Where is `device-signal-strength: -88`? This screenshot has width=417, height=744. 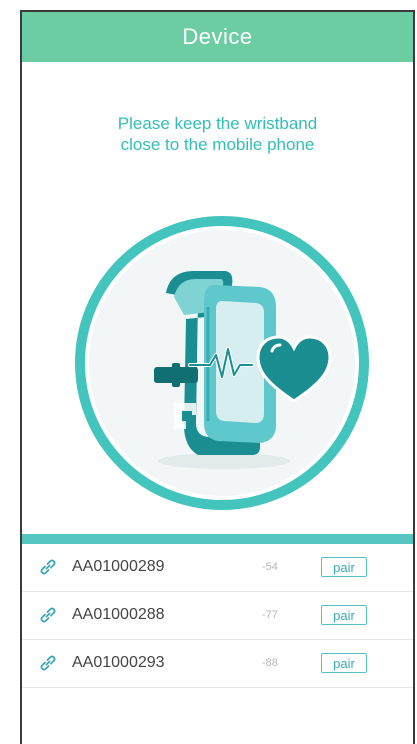 device-signal-strength: -88 is located at coordinates (270, 663).